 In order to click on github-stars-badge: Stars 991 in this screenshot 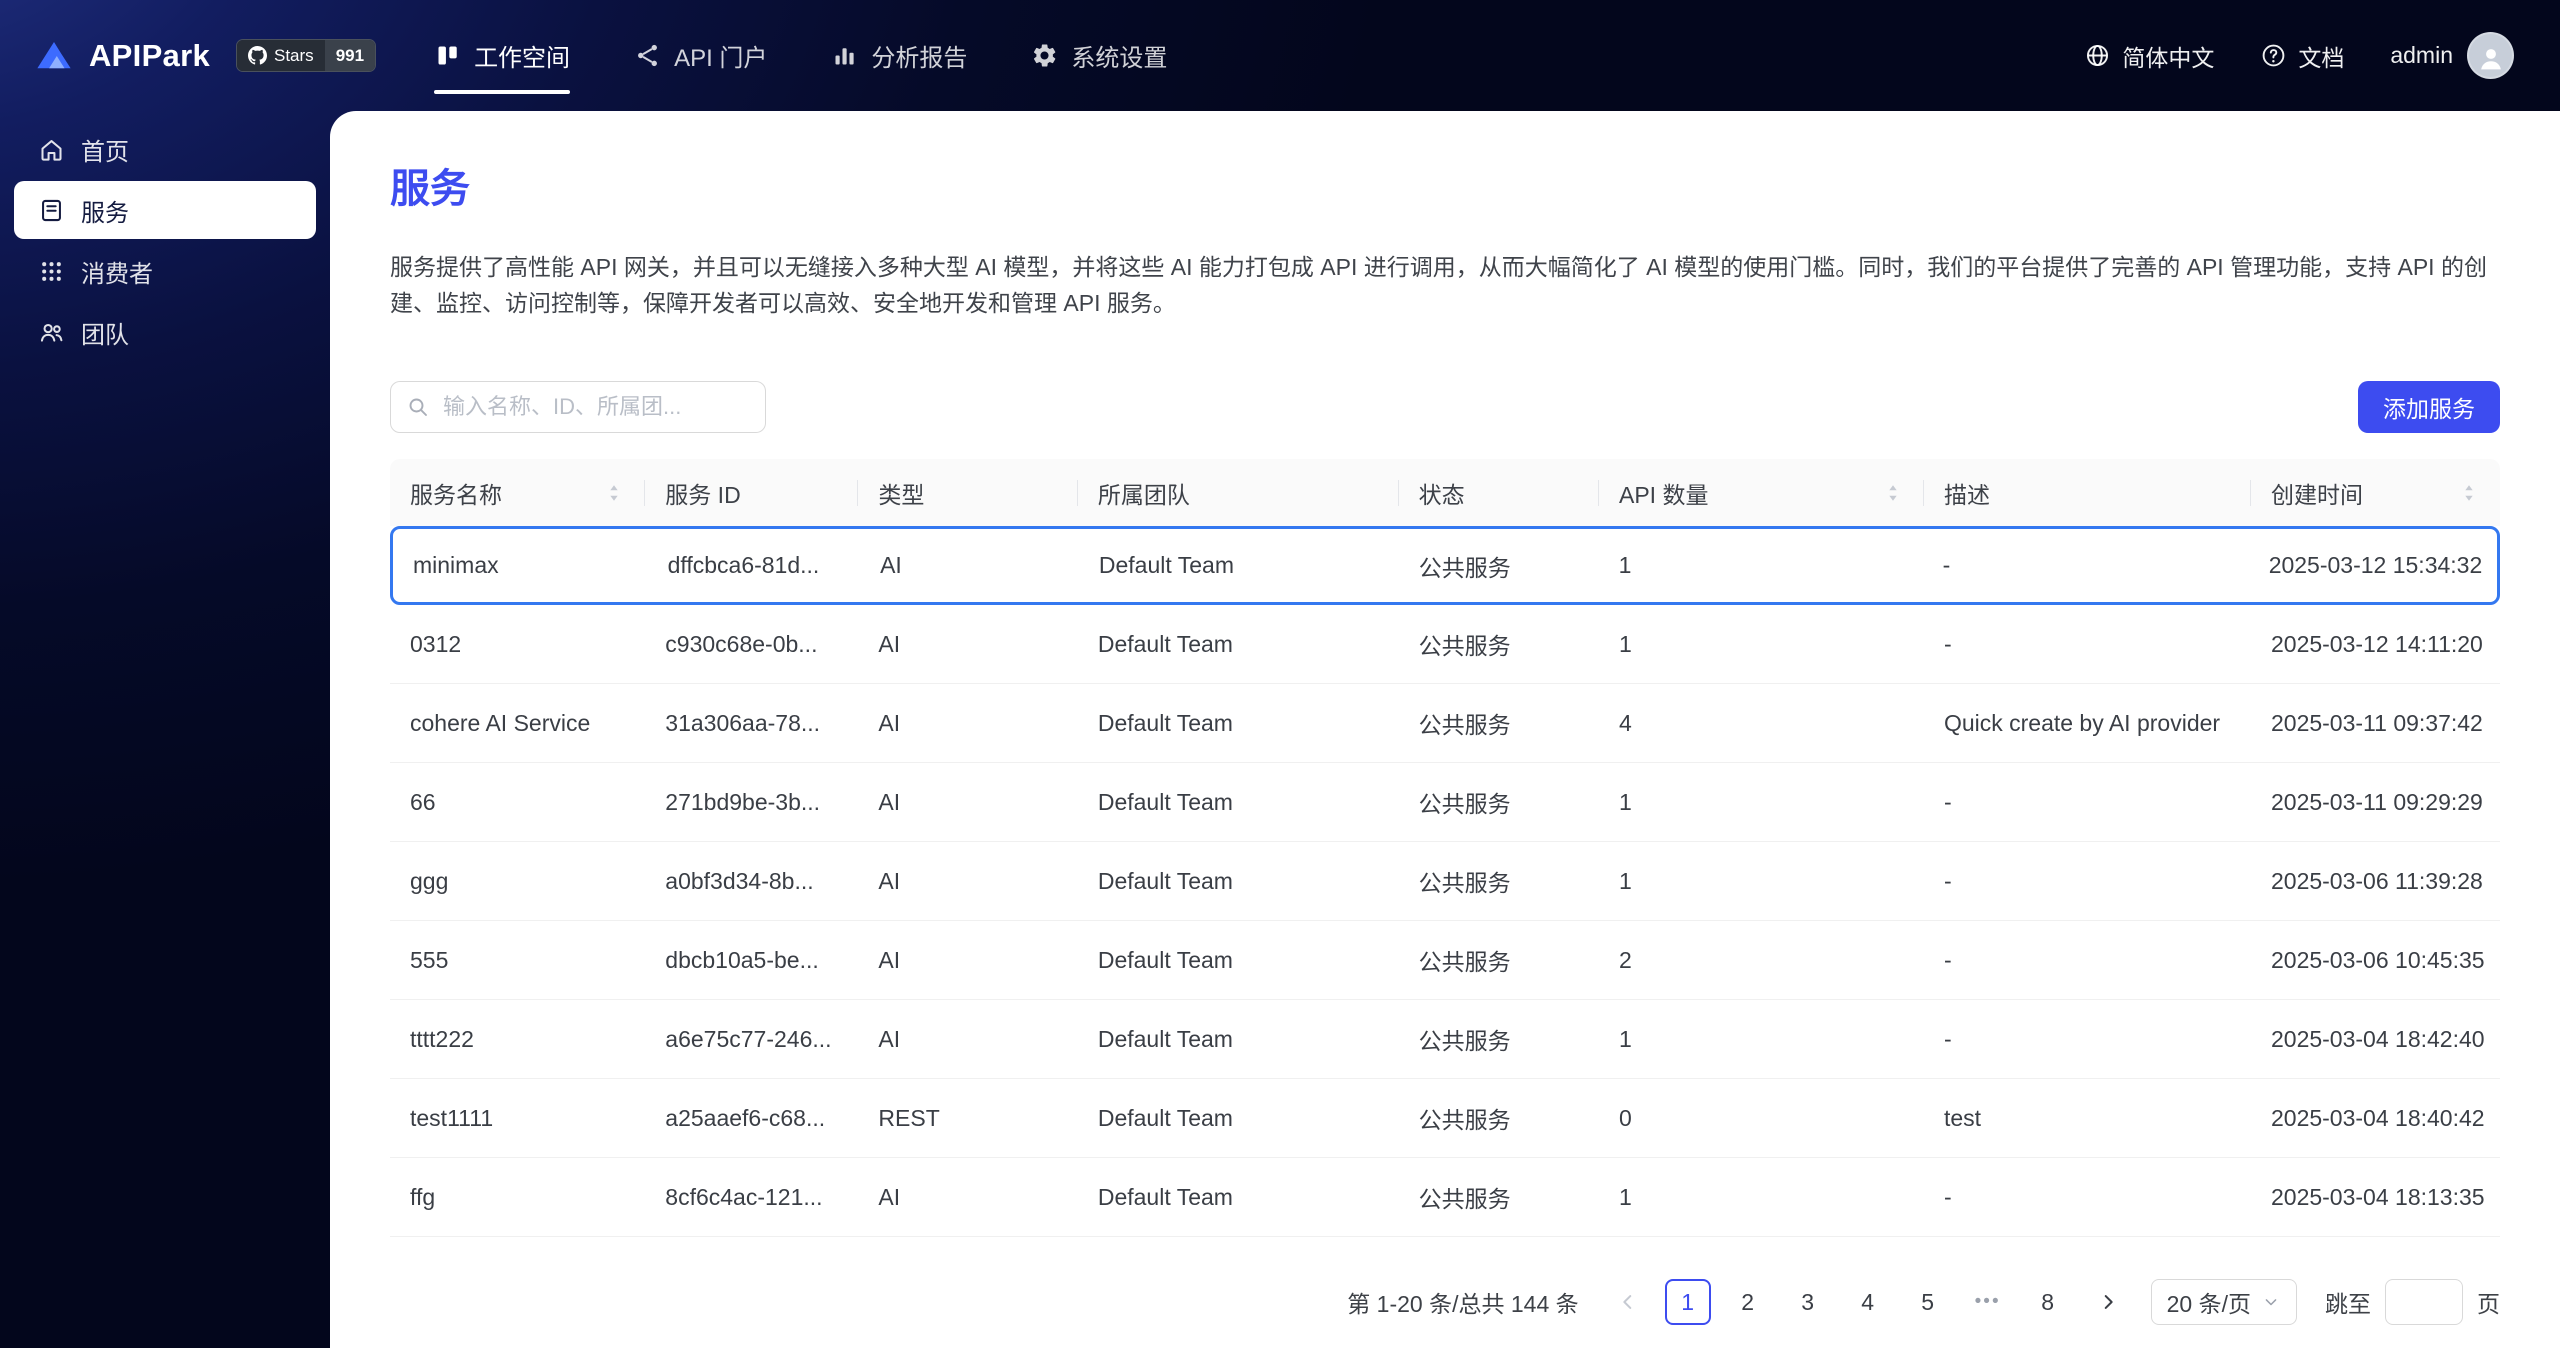, I will do `click(306, 55)`.